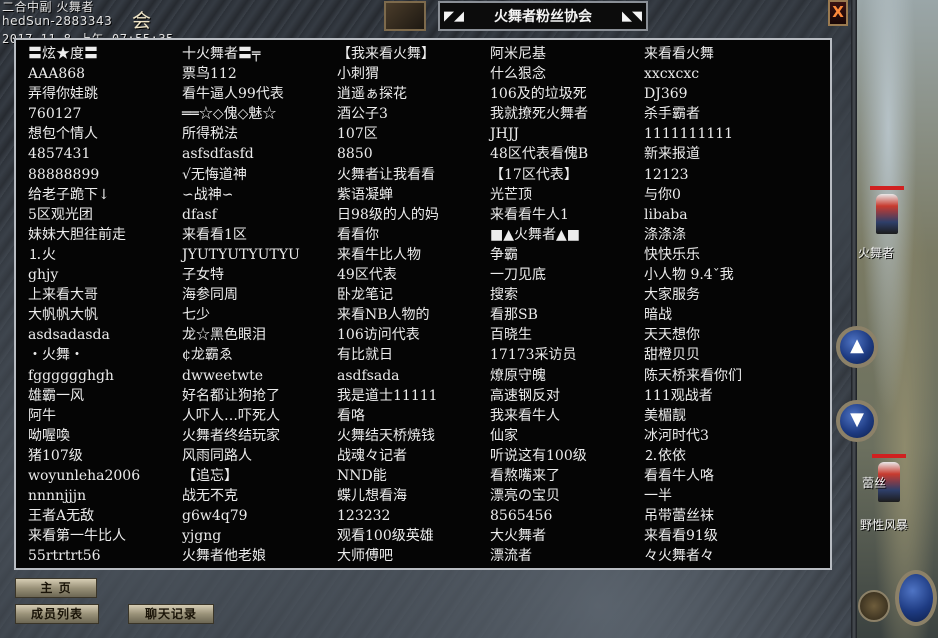 The width and height of the screenshot is (938, 638). What do you see at coordinates (241, 94) in the screenshot?
I see `member-name: 看牛逼人99代表` at bounding box center [241, 94].